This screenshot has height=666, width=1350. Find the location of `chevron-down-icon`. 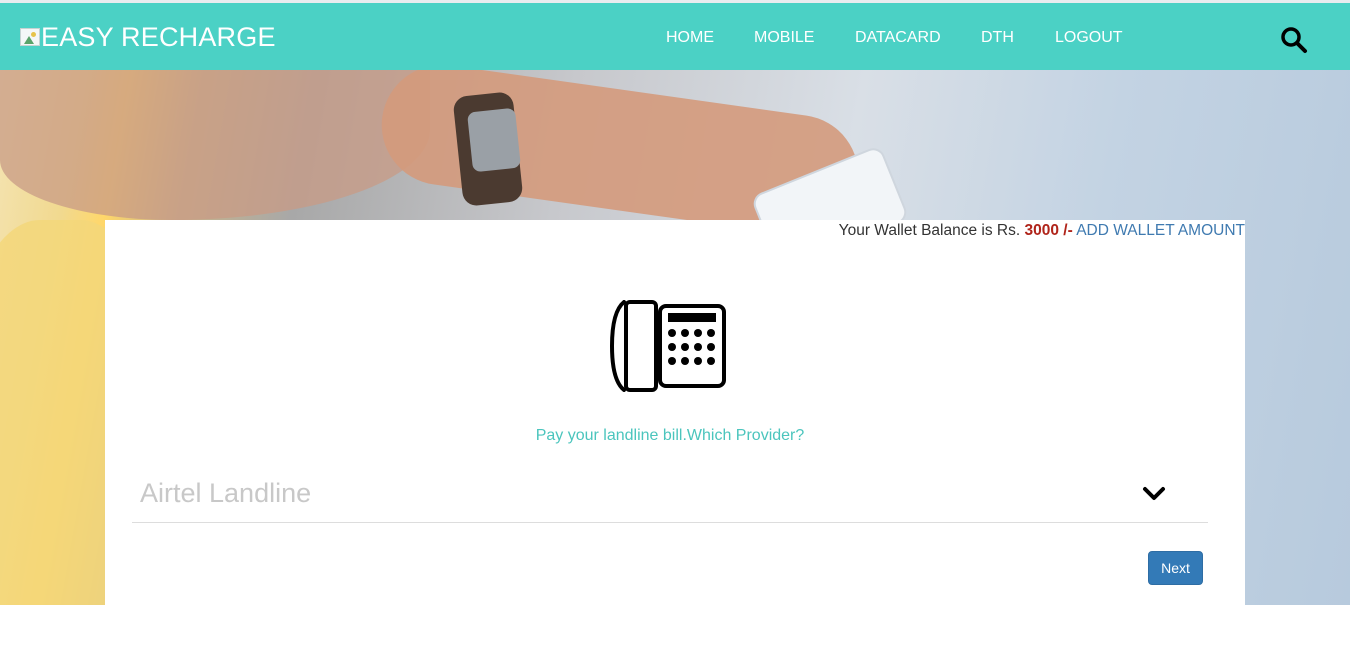

chevron-down-icon is located at coordinates (1154, 493).